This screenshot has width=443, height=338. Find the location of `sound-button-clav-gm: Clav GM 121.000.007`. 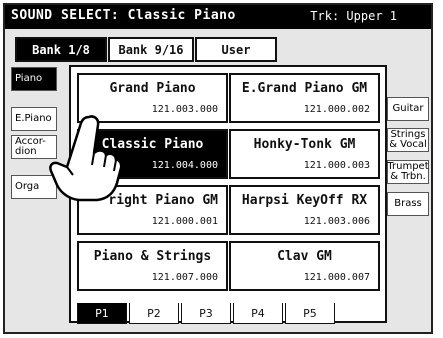

sound-button-clav-gm: Clav GM 121.000.007 is located at coordinates (304, 266).